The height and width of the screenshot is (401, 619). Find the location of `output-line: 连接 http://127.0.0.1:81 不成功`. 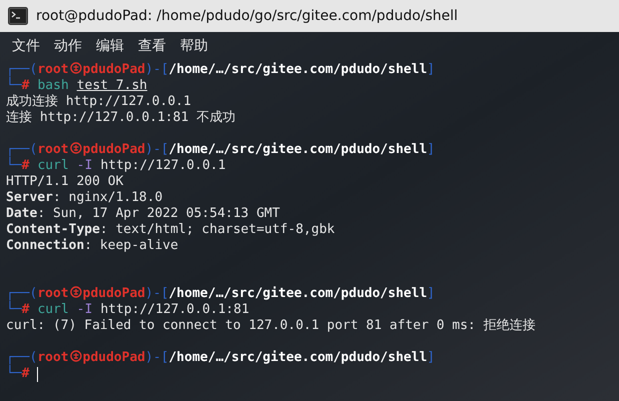

output-line: 连接 http://127.0.0.1:81 不成功 is located at coordinates (121, 118).